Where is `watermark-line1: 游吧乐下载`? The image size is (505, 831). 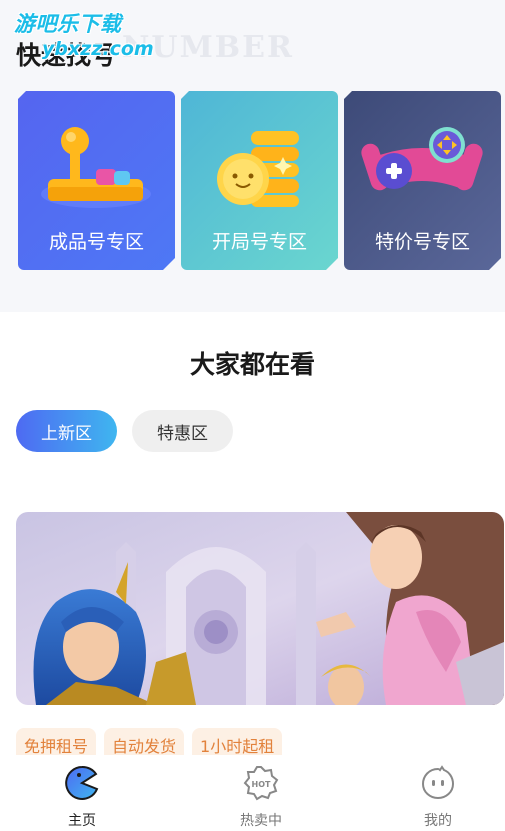
watermark-line1: 游吧乐下载 is located at coordinates (68, 24).